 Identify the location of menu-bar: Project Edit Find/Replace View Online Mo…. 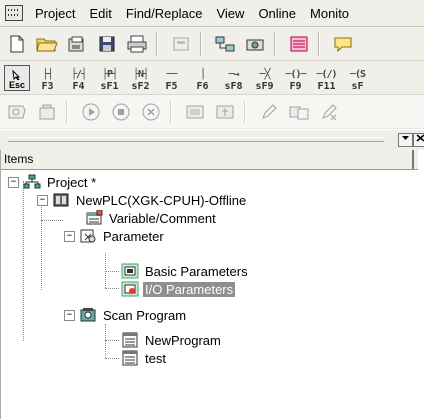
(212, 13).